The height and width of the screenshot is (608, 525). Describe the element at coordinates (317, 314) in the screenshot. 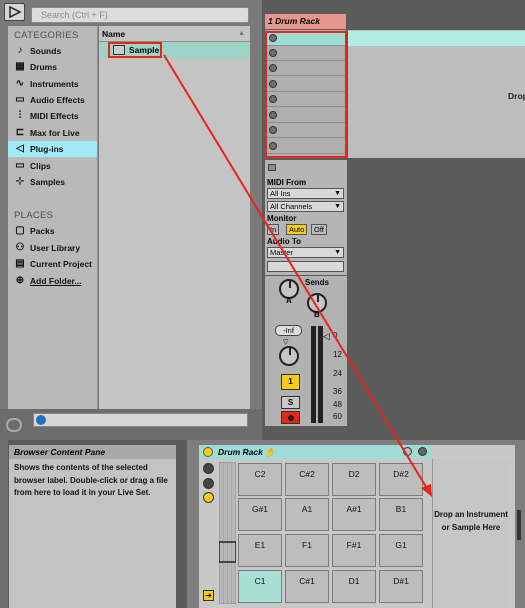

I see `send-b-label: B` at that location.